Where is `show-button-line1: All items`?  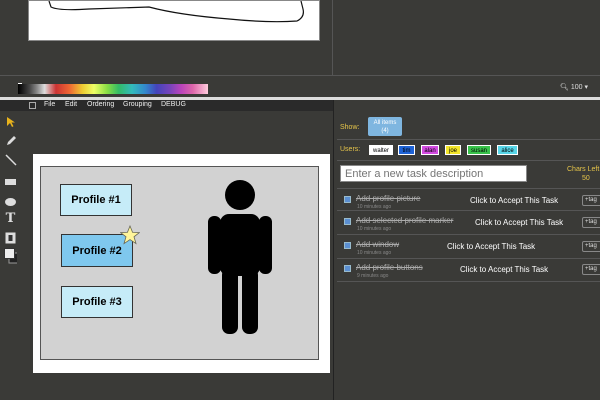
show-button-line1: All items is located at coordinates (385, 123).